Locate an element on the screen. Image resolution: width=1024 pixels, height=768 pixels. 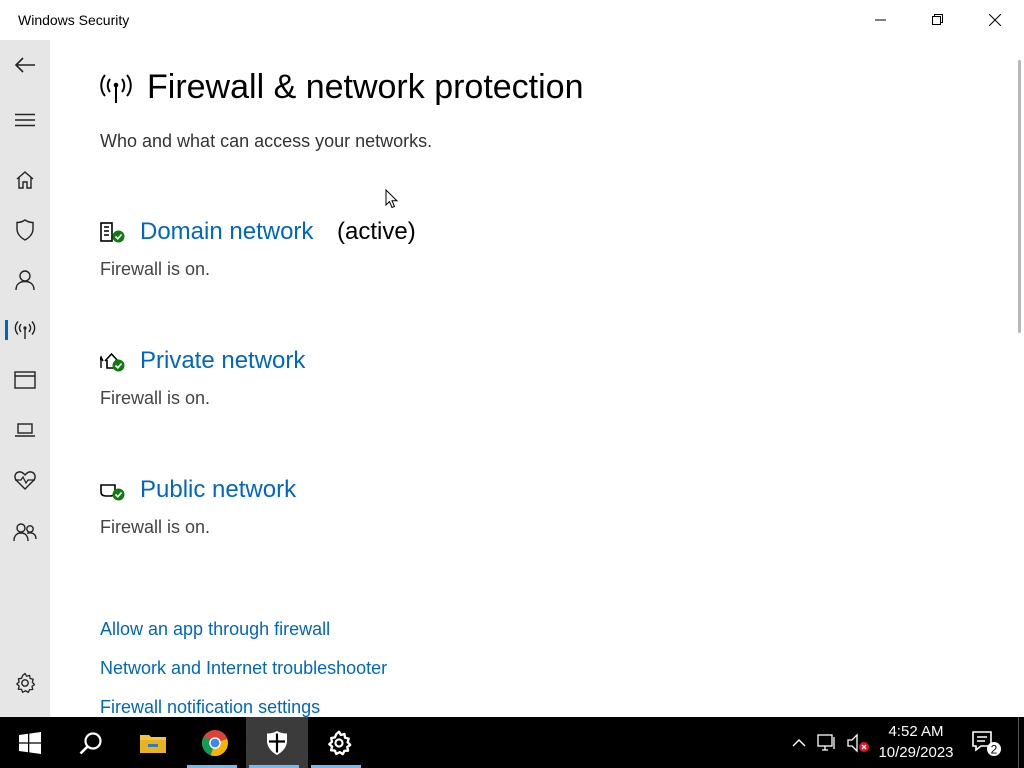
taskbar: 4:52 AM 10/29/2023 2 is located at coordinates (512, 742).